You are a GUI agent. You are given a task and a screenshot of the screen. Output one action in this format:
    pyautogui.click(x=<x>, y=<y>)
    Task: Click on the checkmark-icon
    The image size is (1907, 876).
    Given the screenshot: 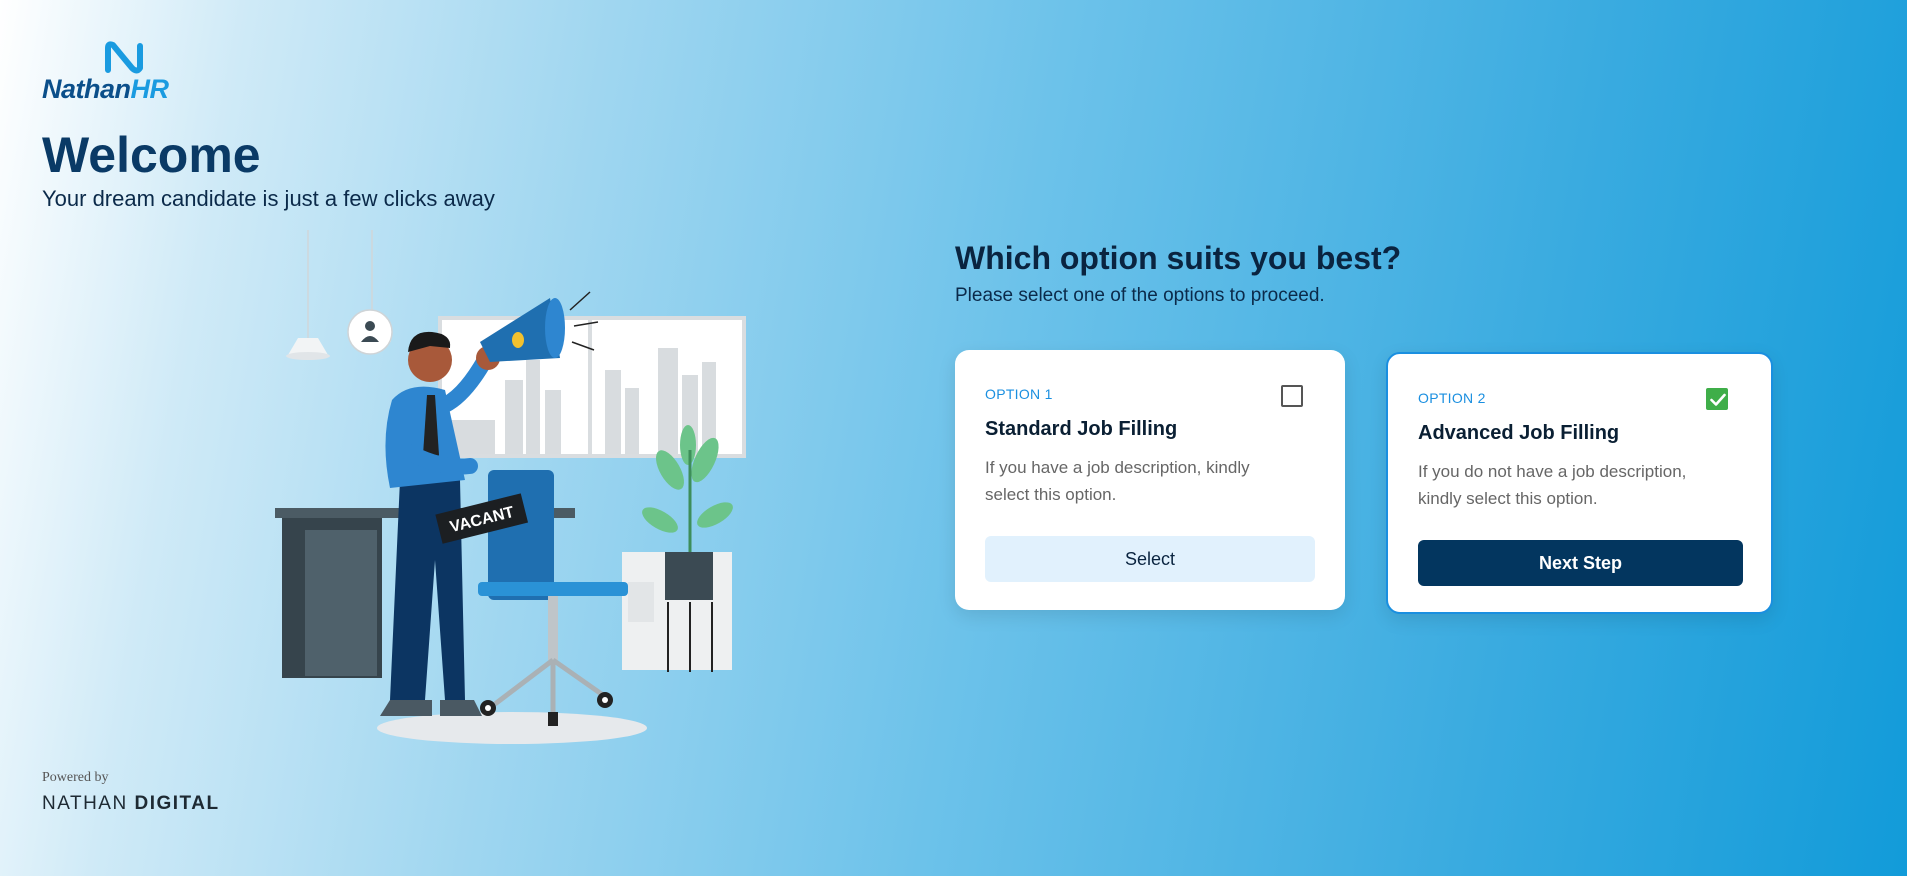 What is the action you would take?
    pyautogui.click(x=1718, y=399)
    